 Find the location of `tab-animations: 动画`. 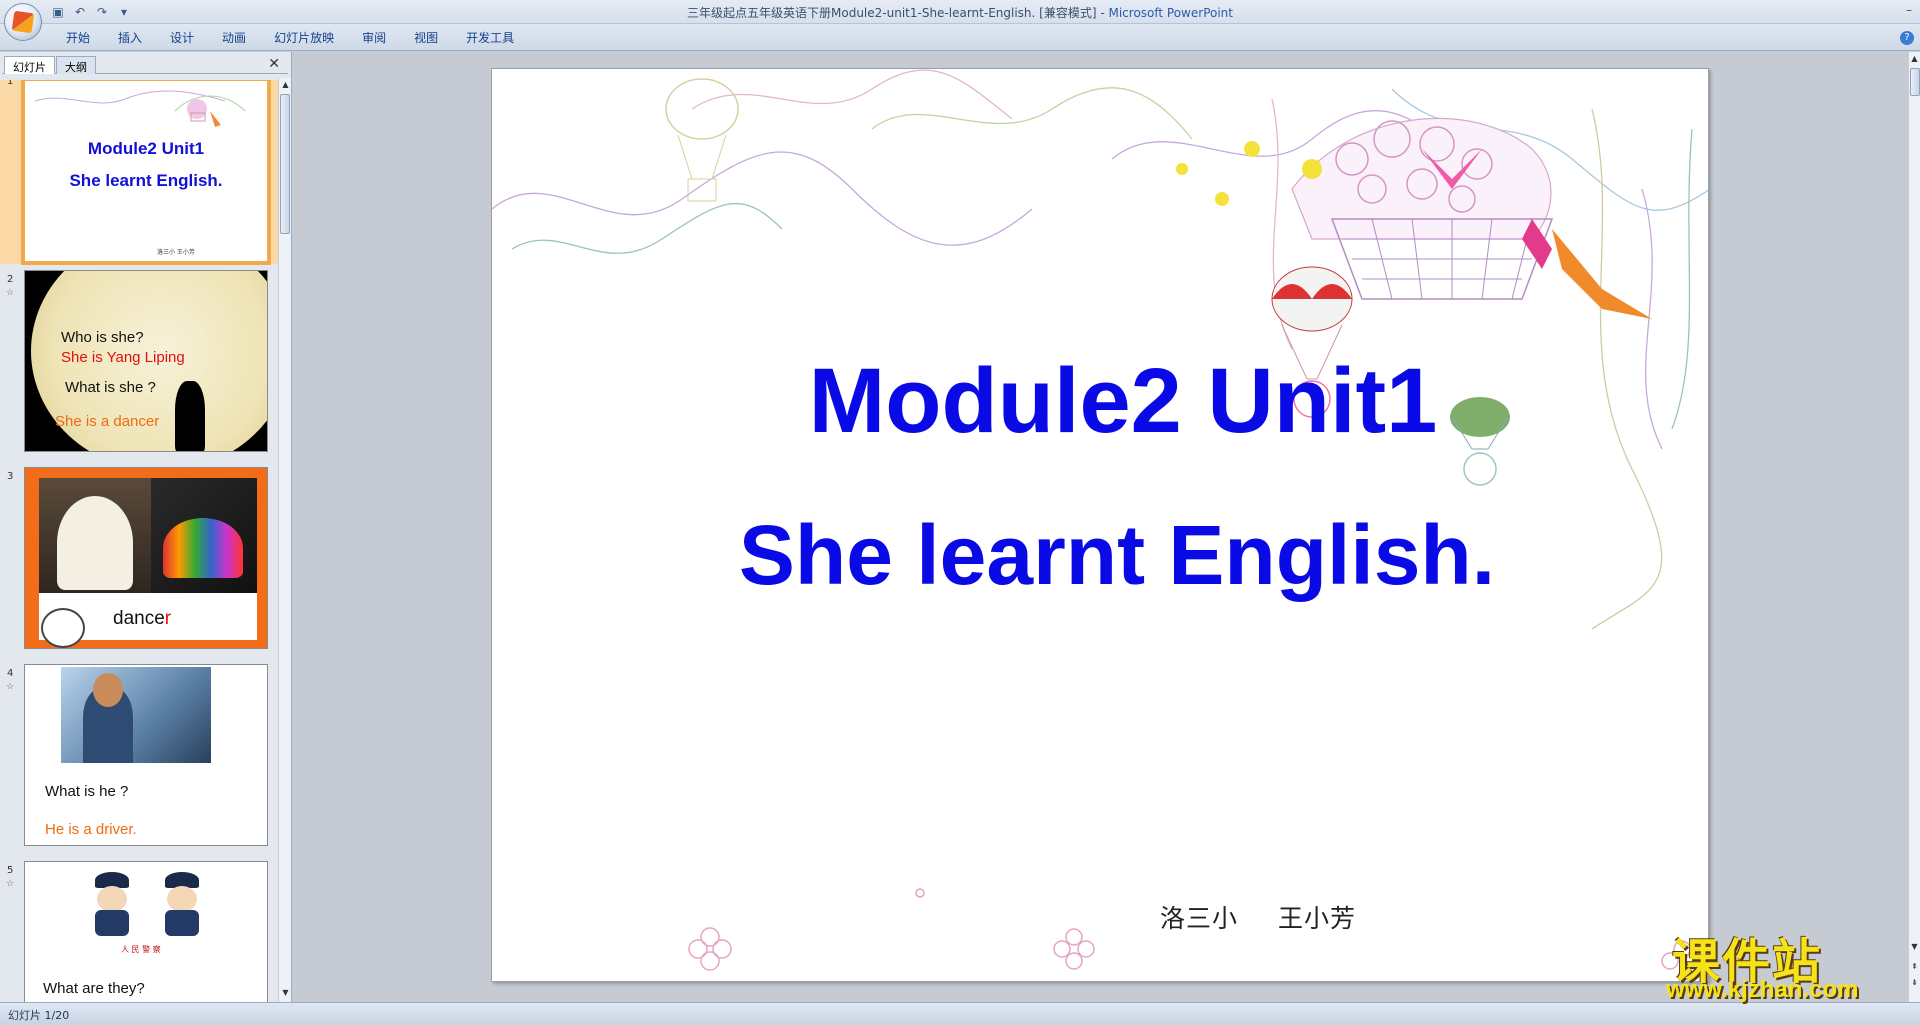

tab-animations: 动画 is located at coordinates (234, 38).